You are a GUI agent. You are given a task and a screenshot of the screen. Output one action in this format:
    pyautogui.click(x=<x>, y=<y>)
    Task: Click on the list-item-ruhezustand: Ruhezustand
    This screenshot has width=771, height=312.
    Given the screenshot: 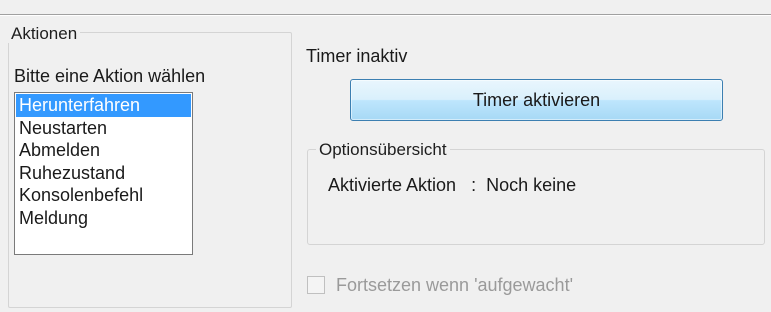 What is the action you would take?
    pyautogui.click(x=103, y=173)
    